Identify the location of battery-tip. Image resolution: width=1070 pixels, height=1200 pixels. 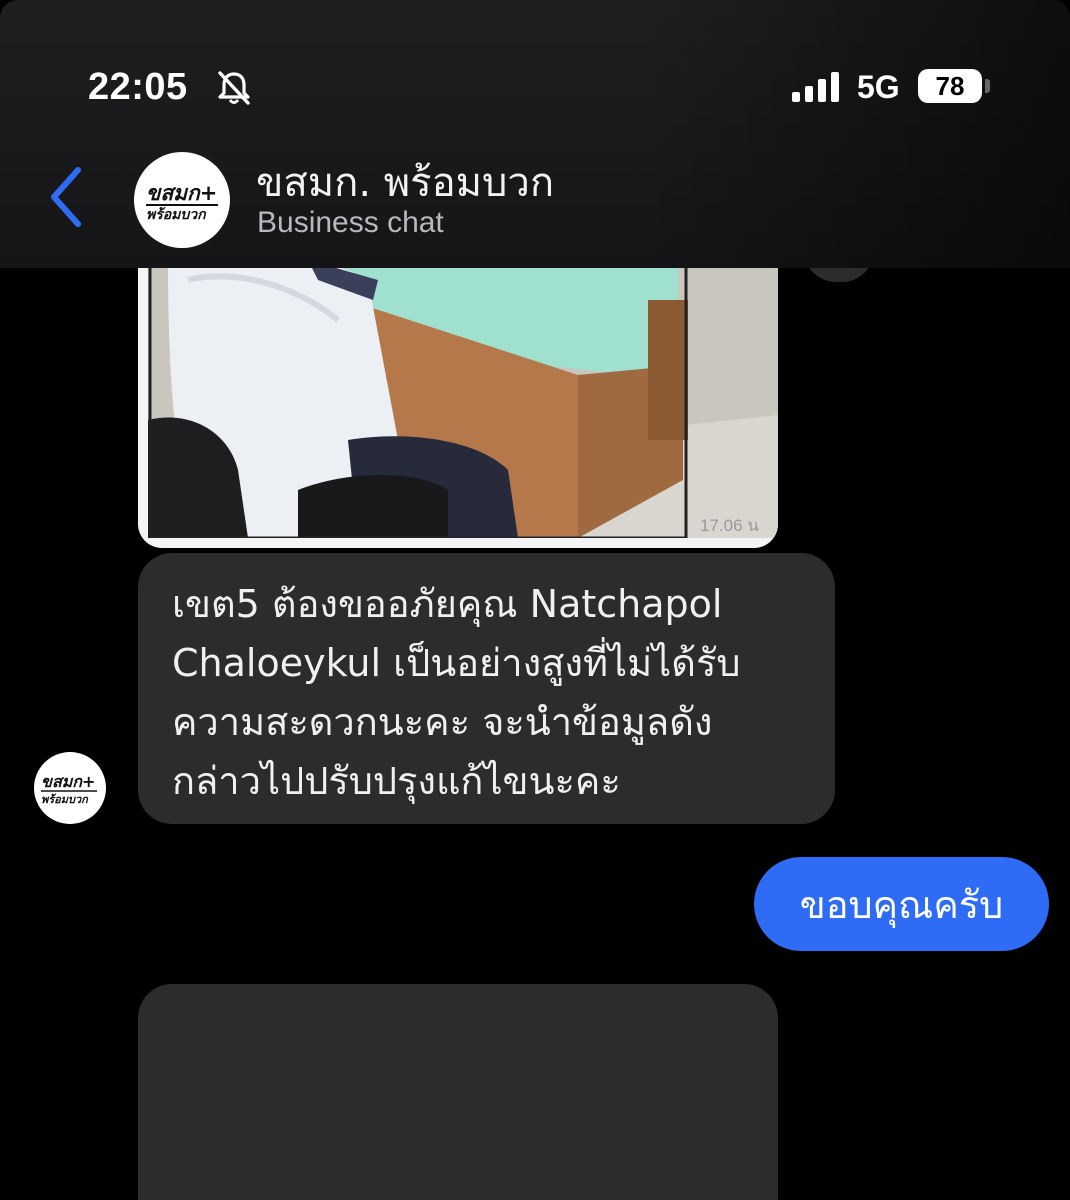
(987, 86).